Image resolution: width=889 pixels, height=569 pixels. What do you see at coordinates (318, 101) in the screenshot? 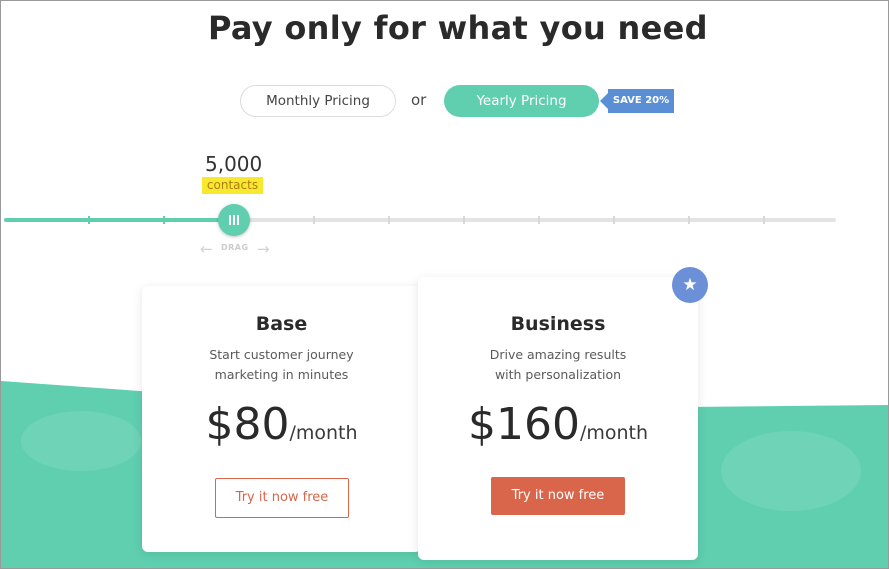
I see `monthly-pricing-toggle: Monthly Pricing` at bounding box center [318, 101].